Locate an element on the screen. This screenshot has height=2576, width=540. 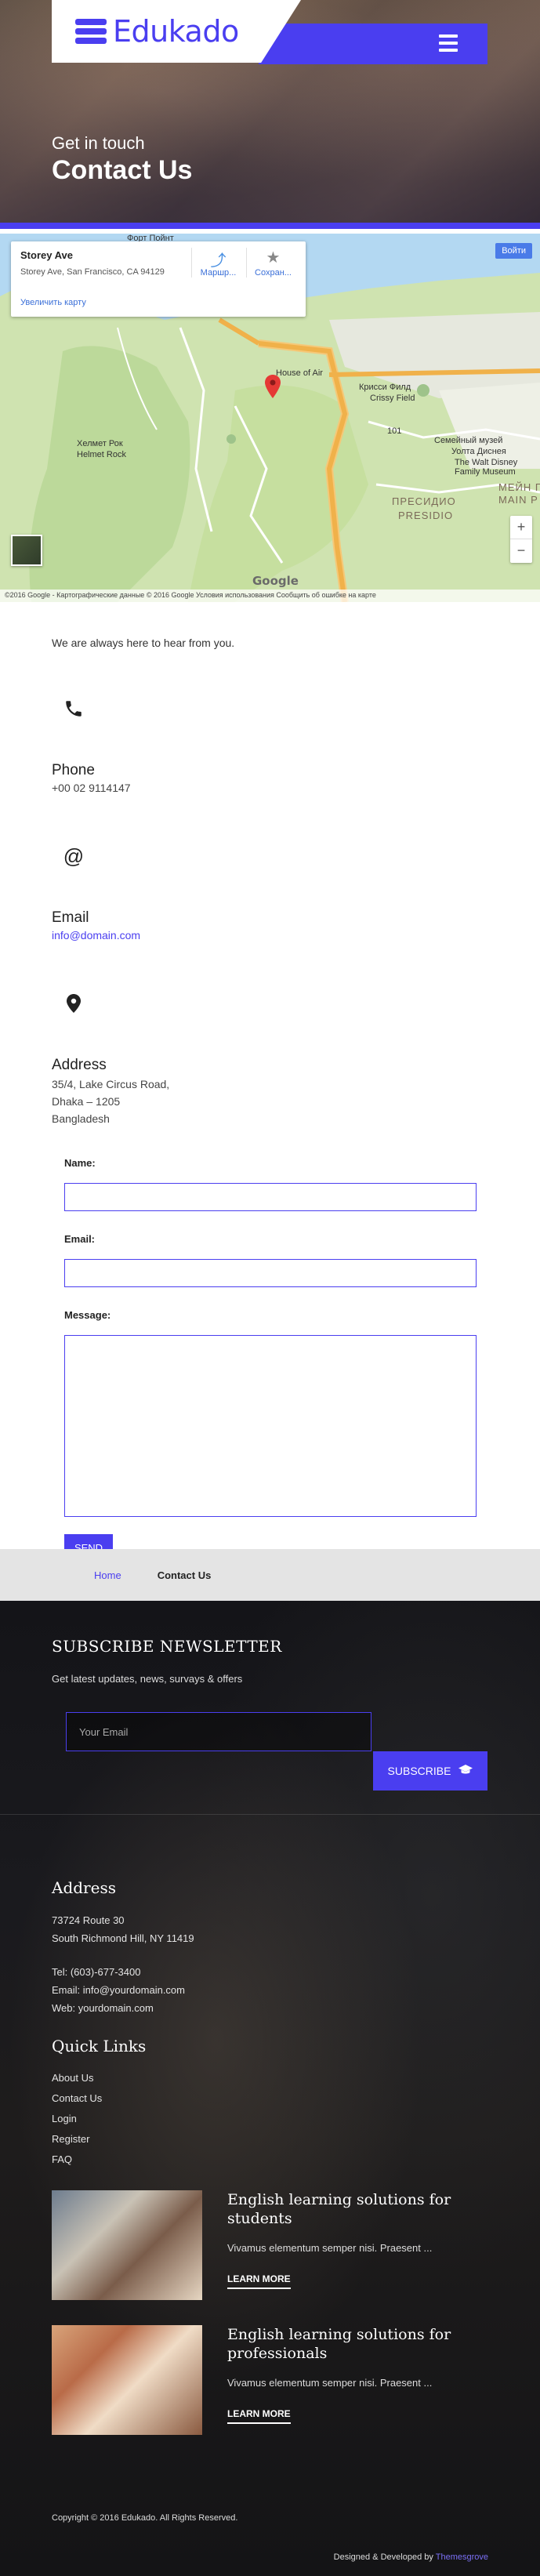
map-label: 101 is located at coordinates (394, 431).